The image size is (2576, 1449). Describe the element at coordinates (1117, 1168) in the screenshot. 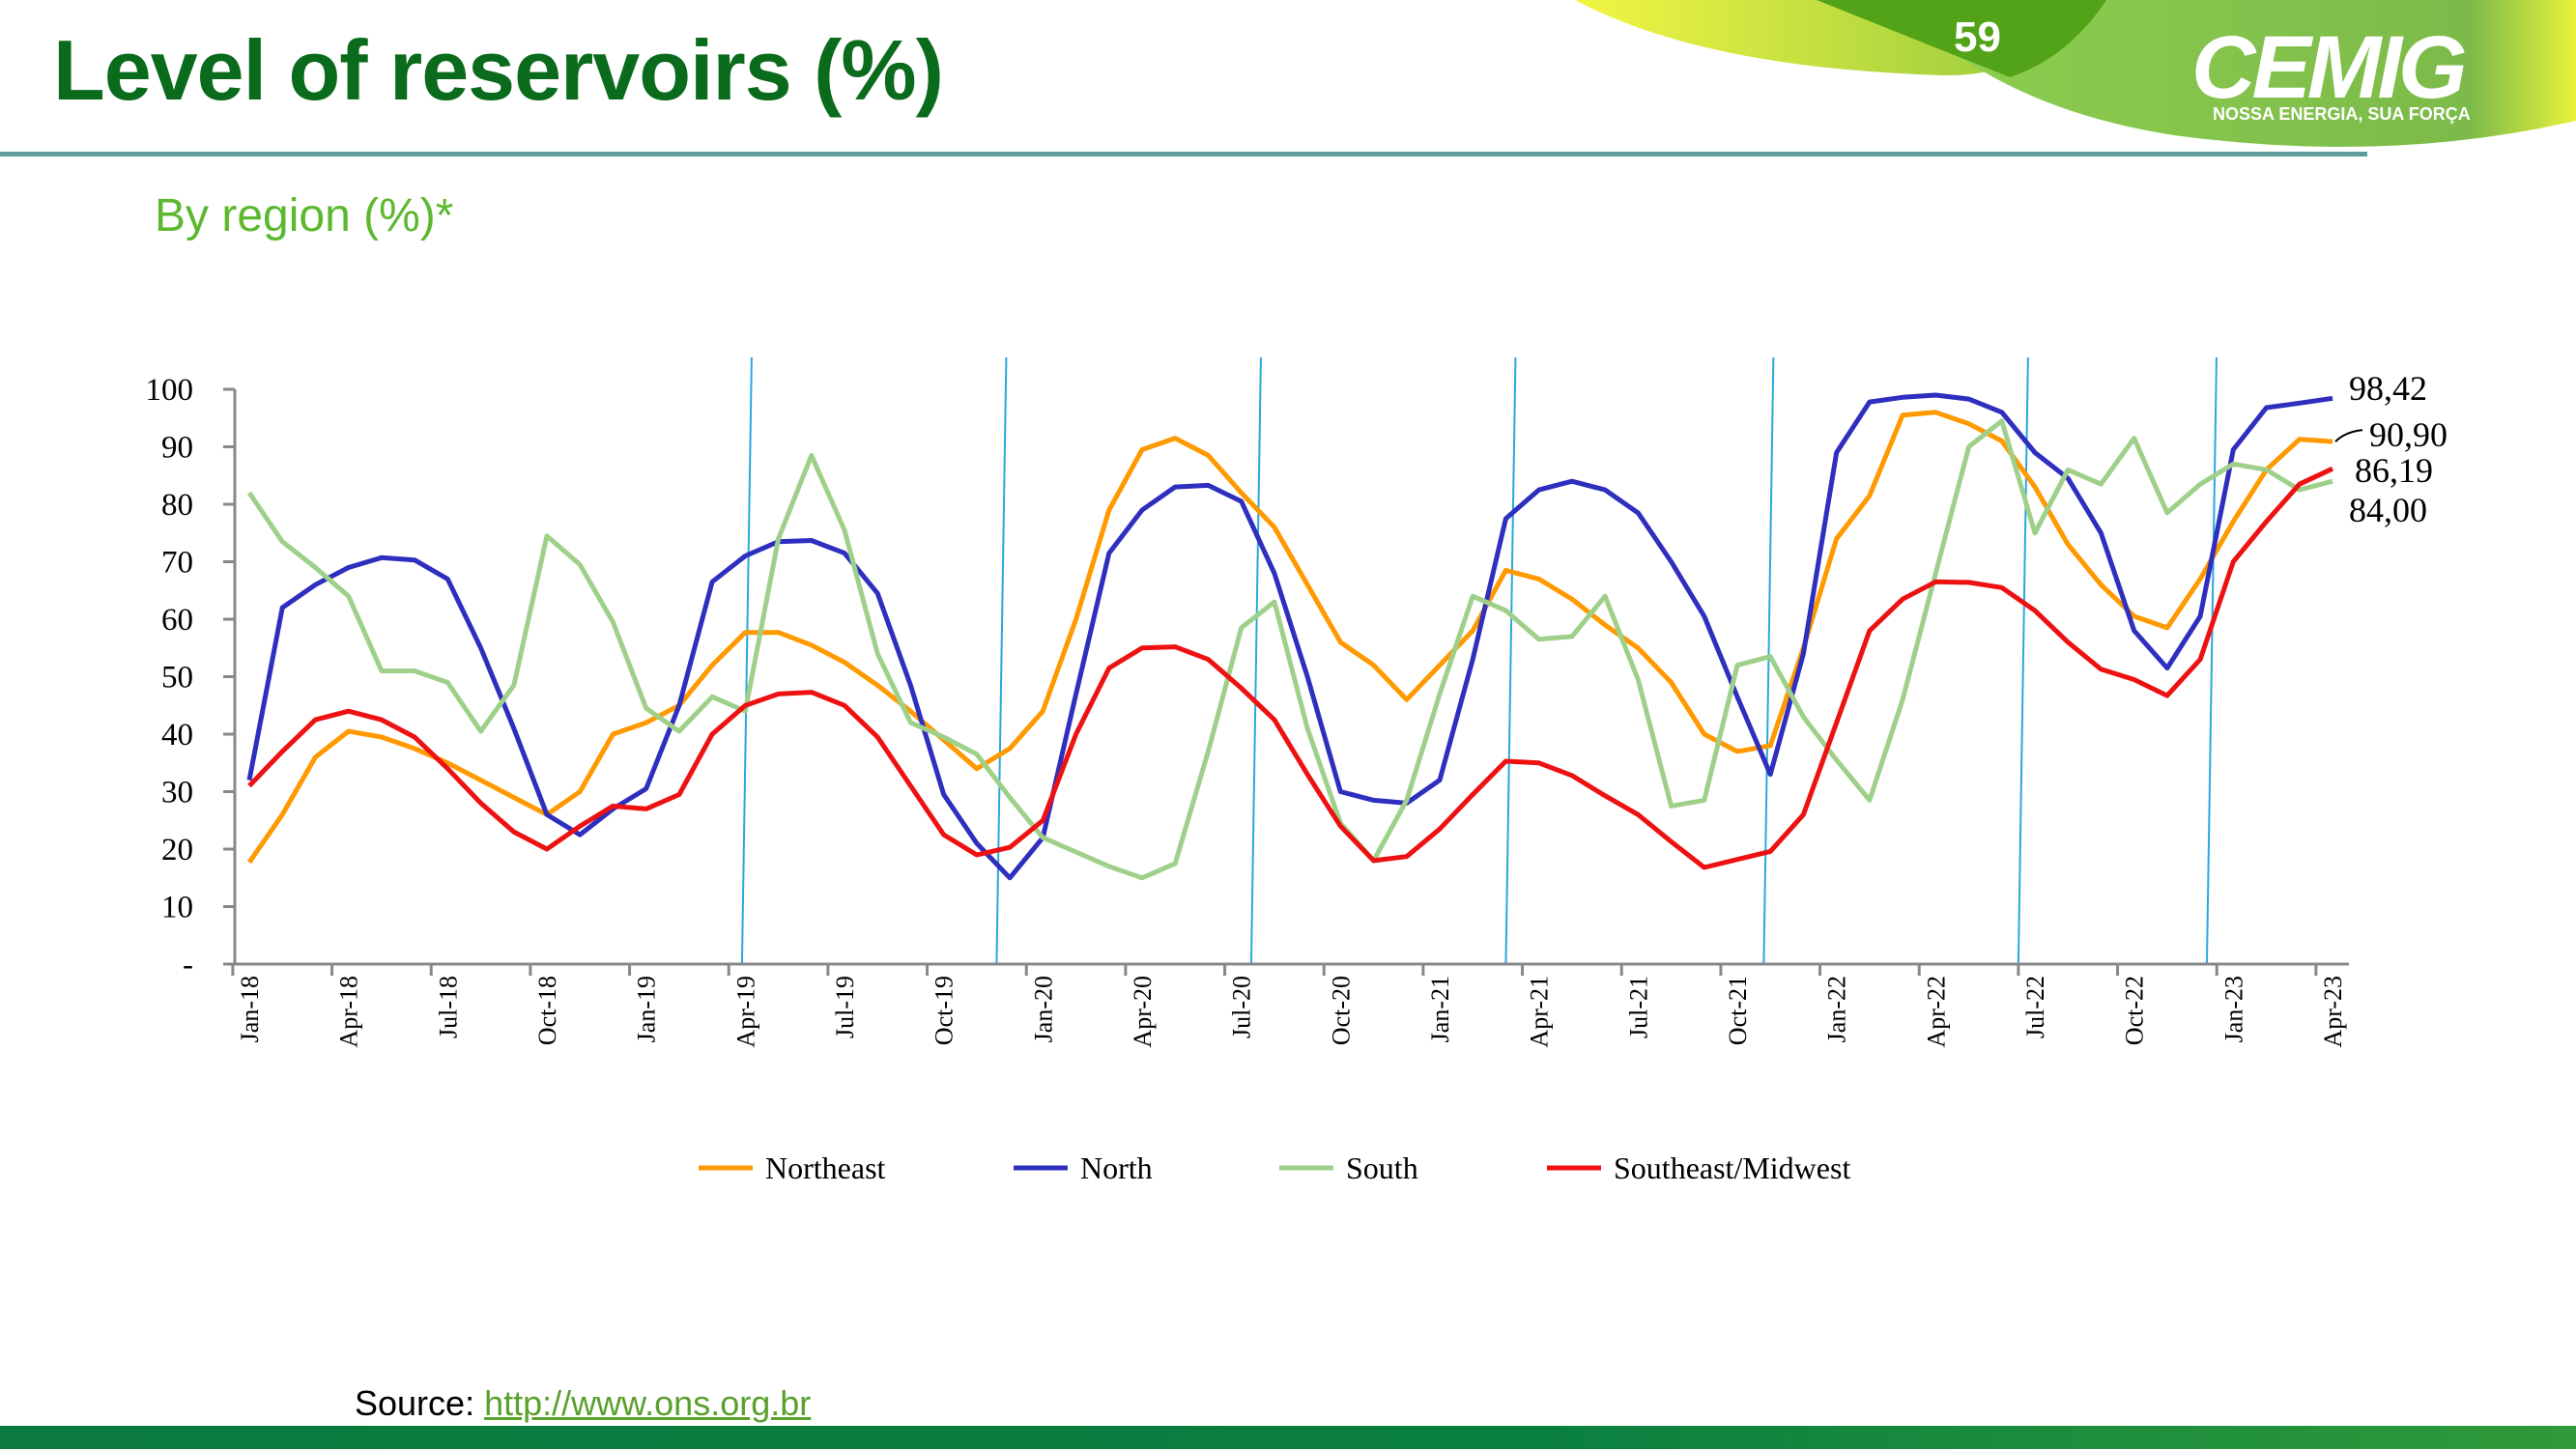

I see `legend-label: North` at that location.